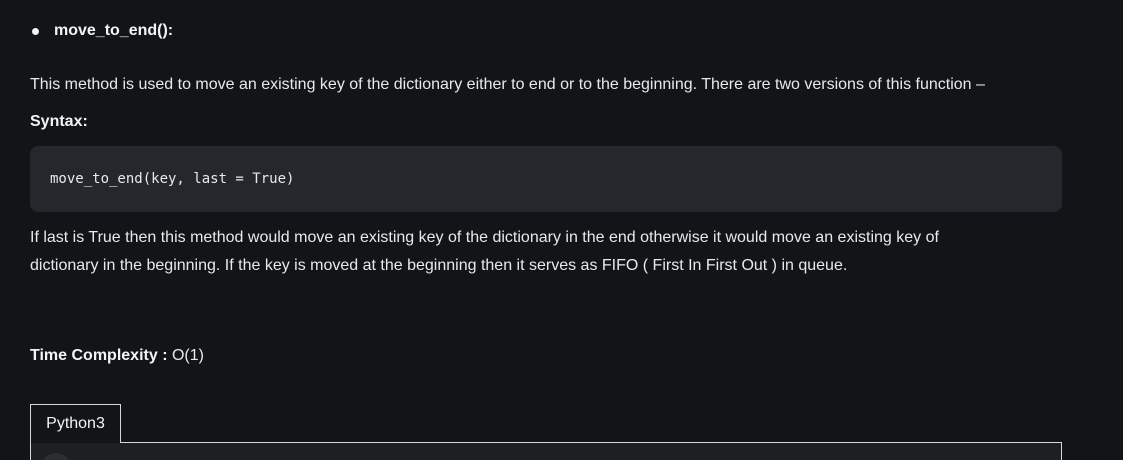  I want to click on time-complexity: Time Complexity : O(1), so click(117, 356).